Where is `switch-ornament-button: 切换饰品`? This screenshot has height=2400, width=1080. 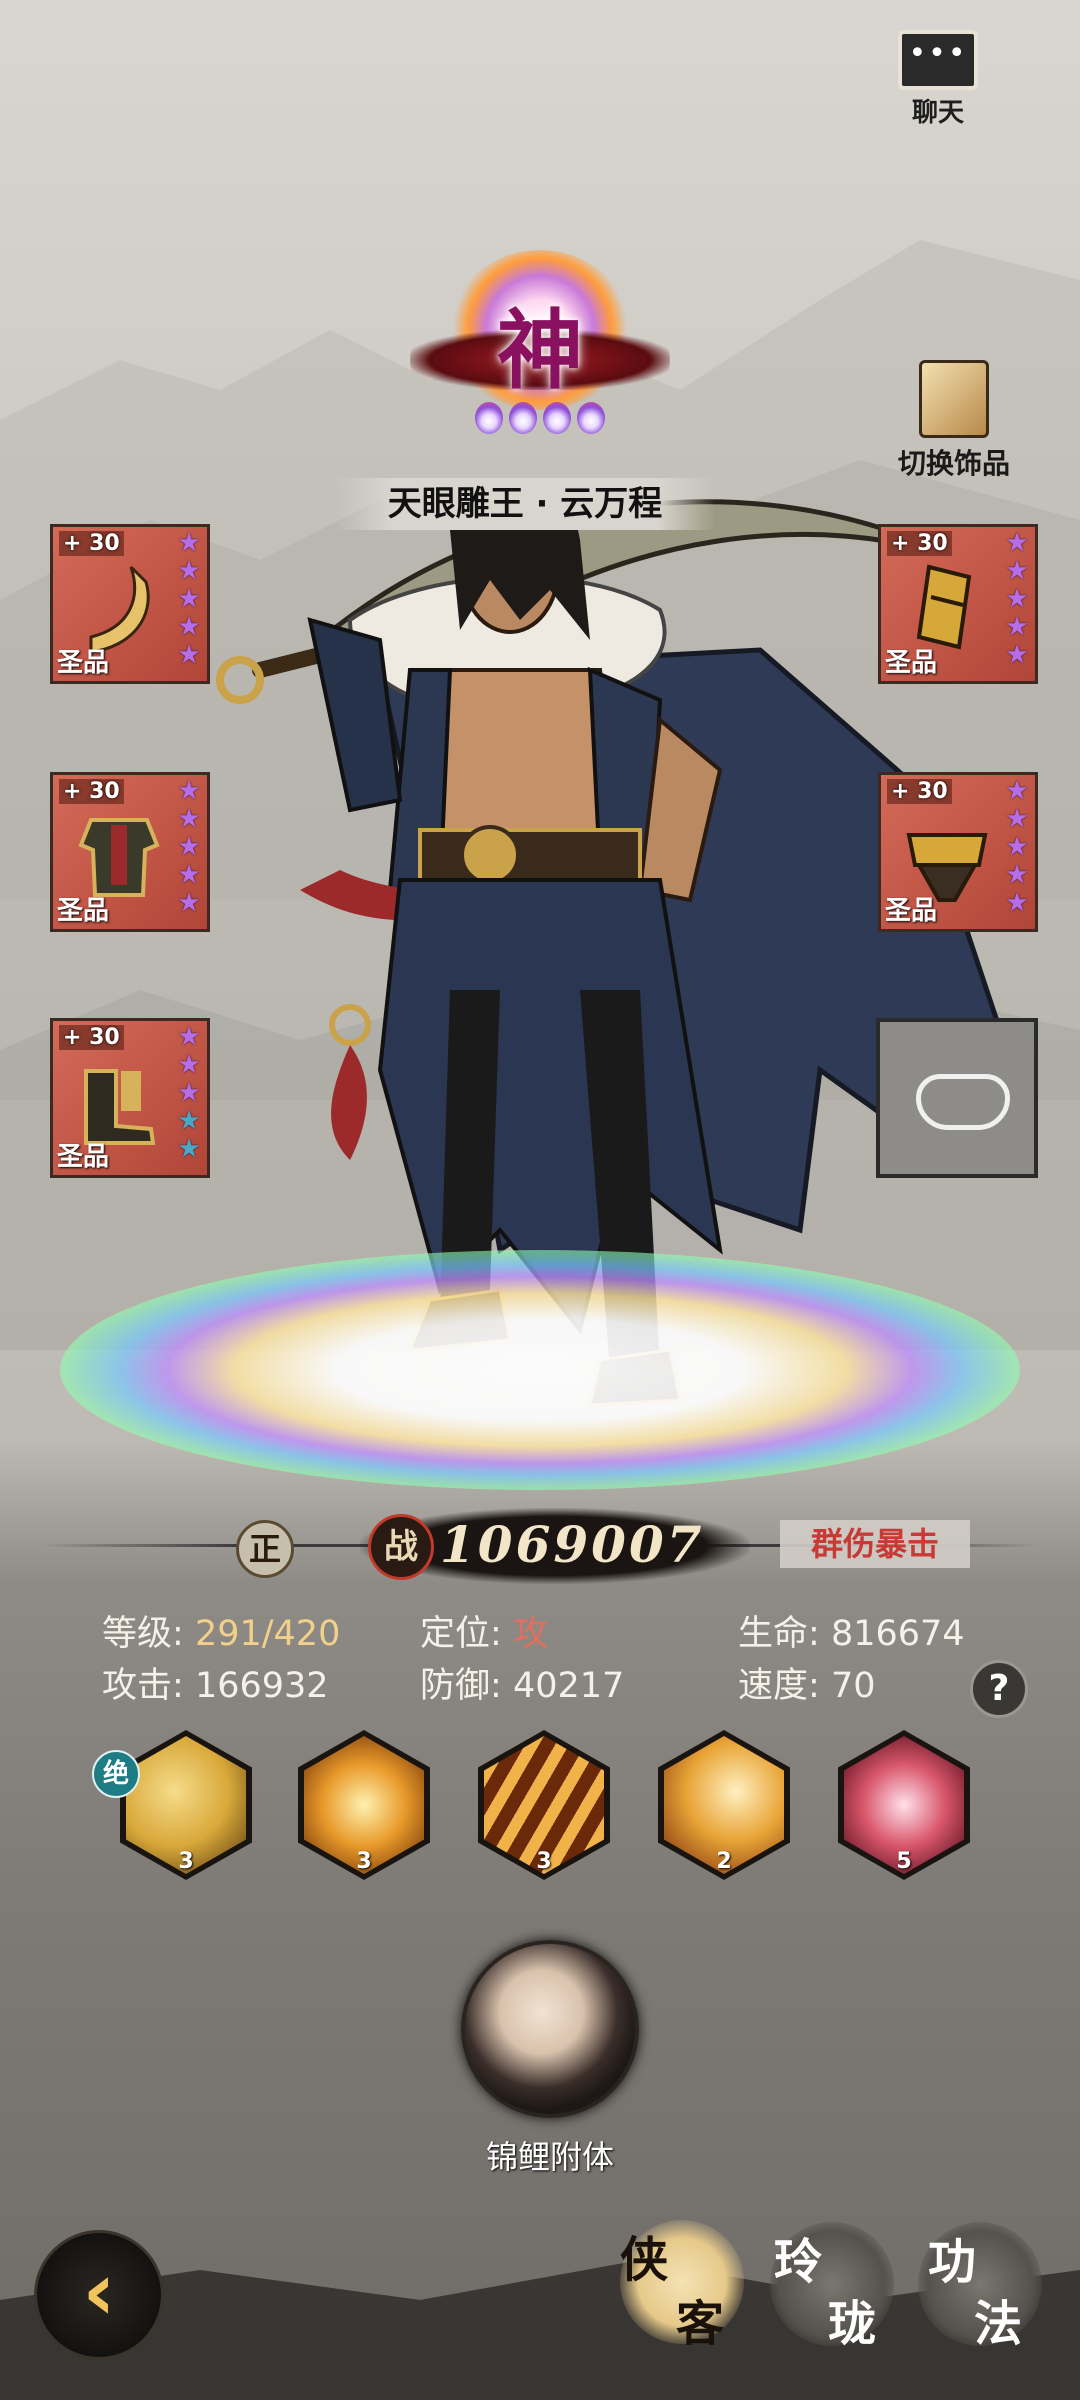
switch-ornament-button: 切换饰品 is located at coordinates (954, 420).